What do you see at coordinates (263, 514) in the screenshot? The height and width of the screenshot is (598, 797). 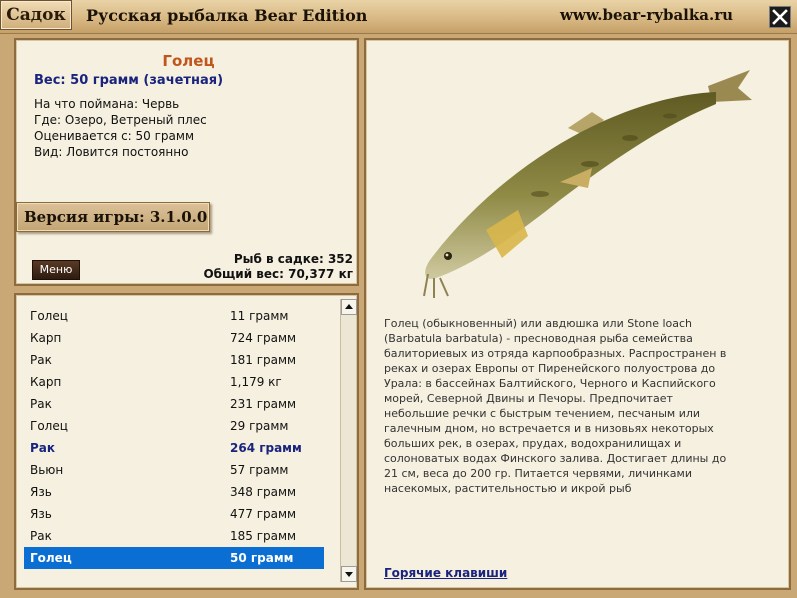 I see `list-item-weight: 477 грамм` at bounding box center [263, 514].